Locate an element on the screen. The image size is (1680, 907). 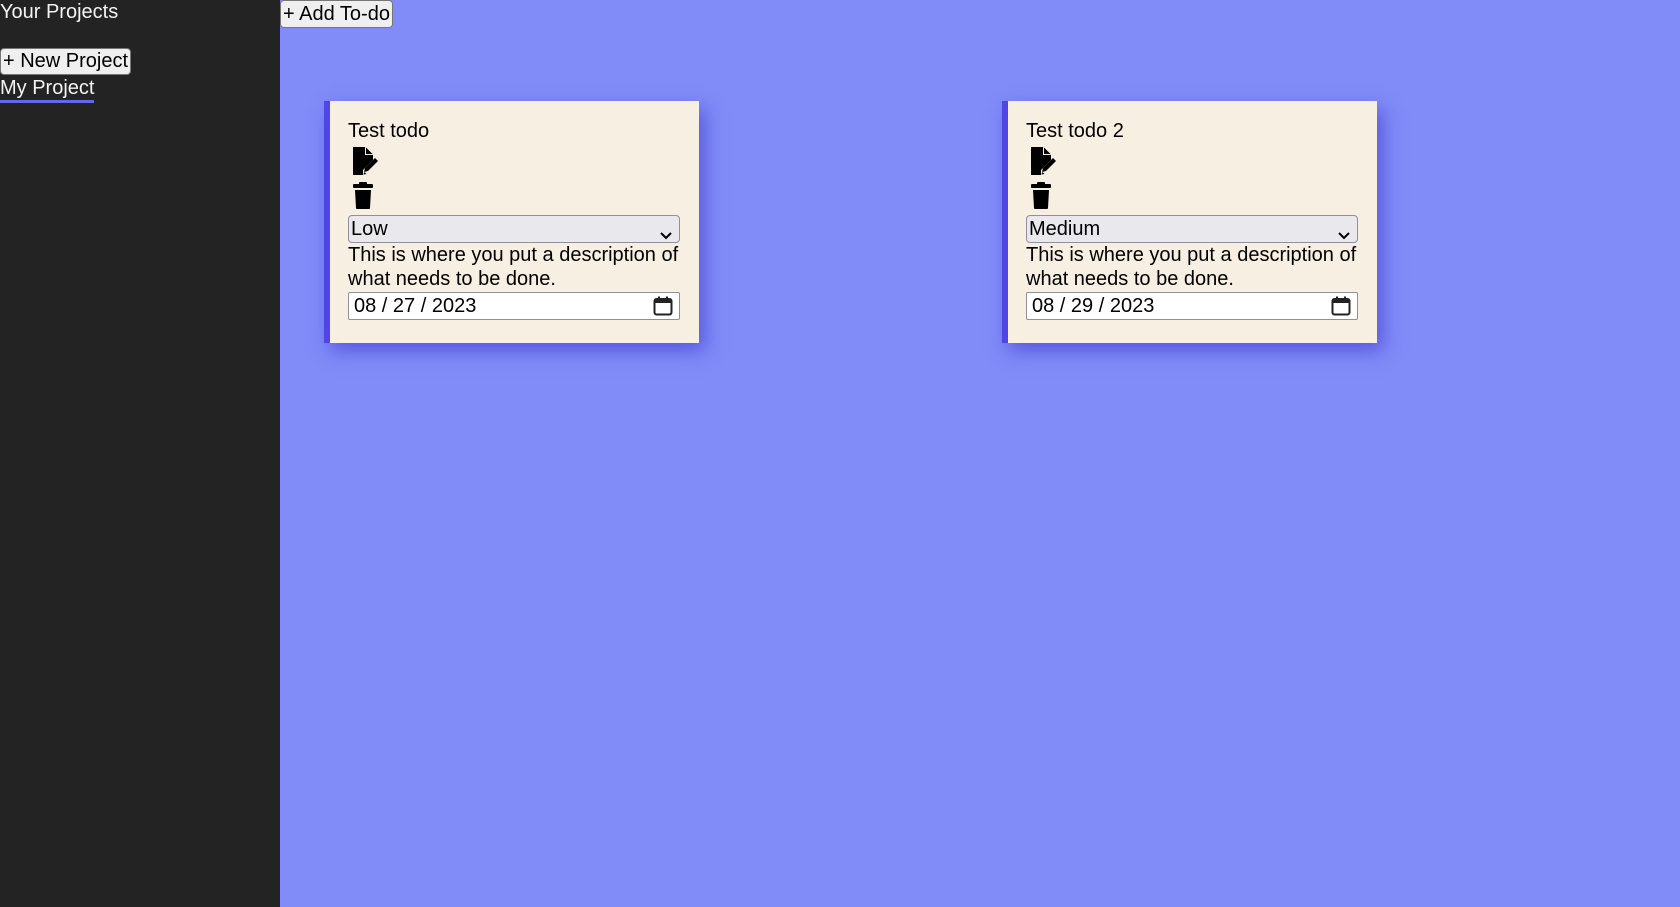
new-project-button: + New Project is located at coordinates (66, 61).